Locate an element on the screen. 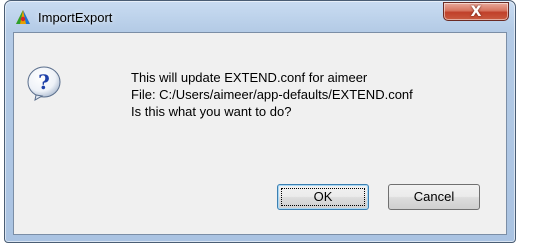 The image size is (533, 246). window-title: ImportExport is located at coordinates (75, 17).